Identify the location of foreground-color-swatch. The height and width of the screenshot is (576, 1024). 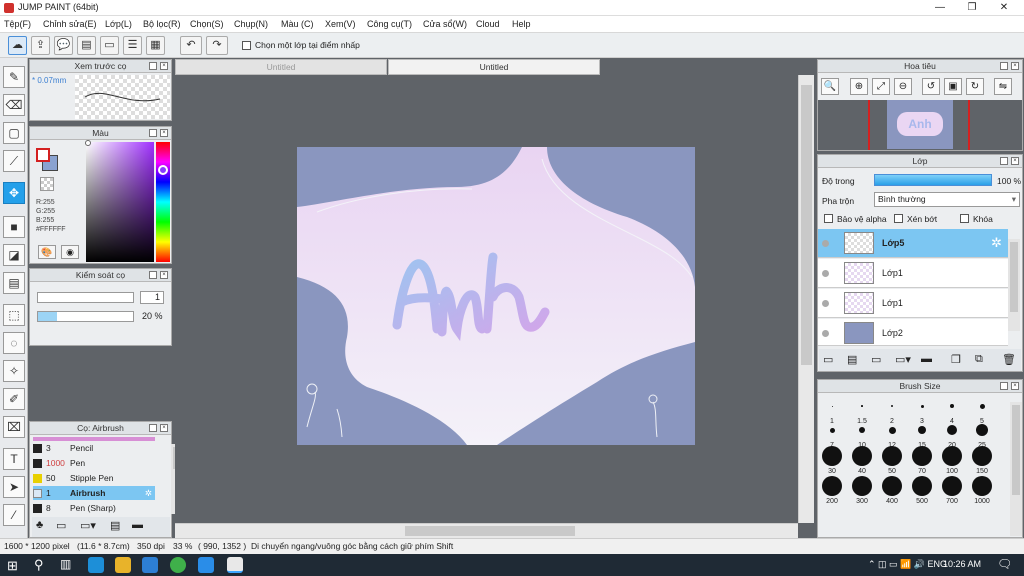
(43, 155).